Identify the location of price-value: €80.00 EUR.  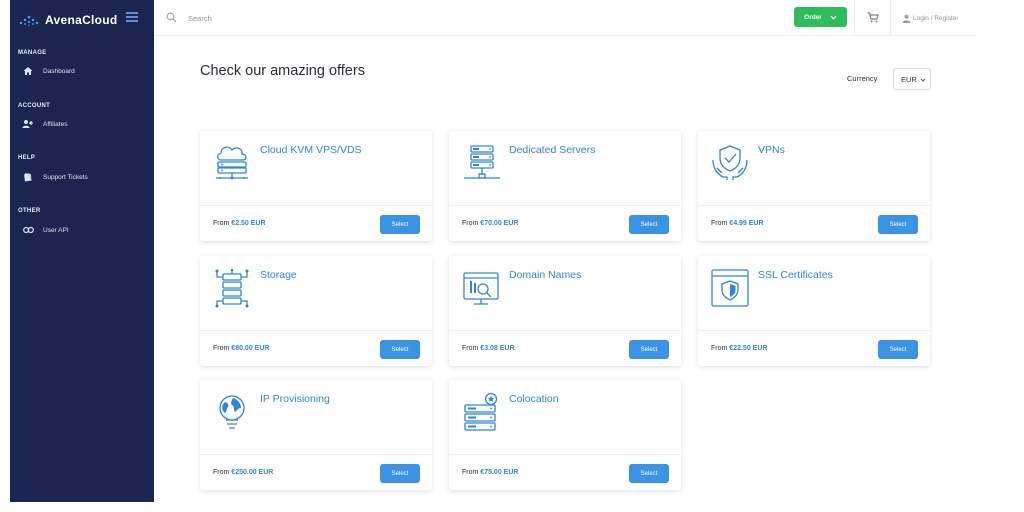
(250, 348).